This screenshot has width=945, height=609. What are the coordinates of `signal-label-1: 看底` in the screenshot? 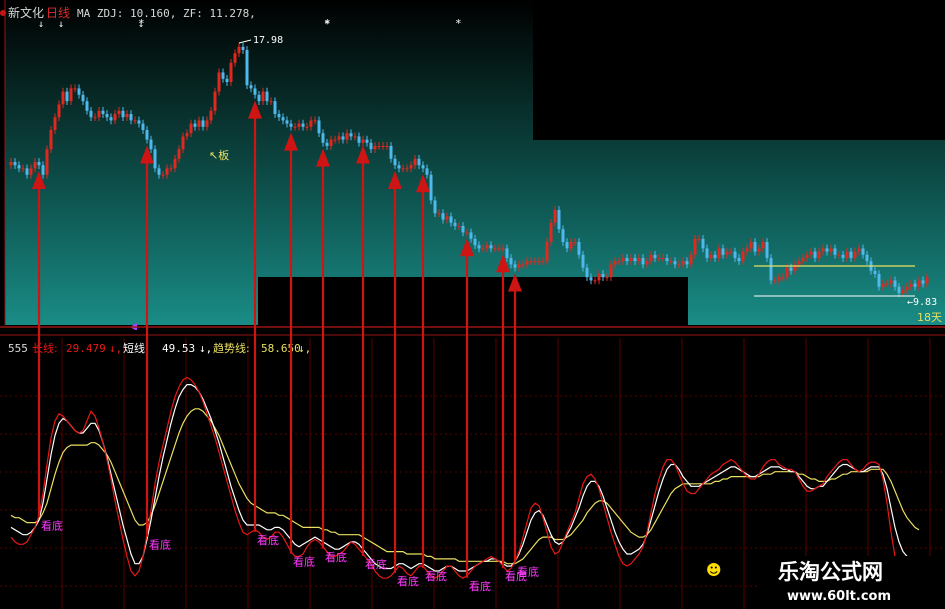 It's located at (160, 545).